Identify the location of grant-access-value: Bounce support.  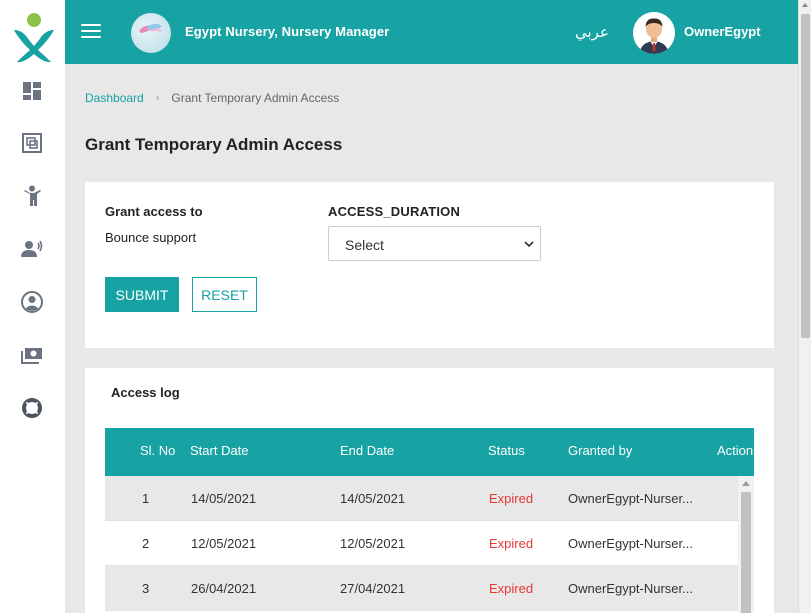
(151, 237).